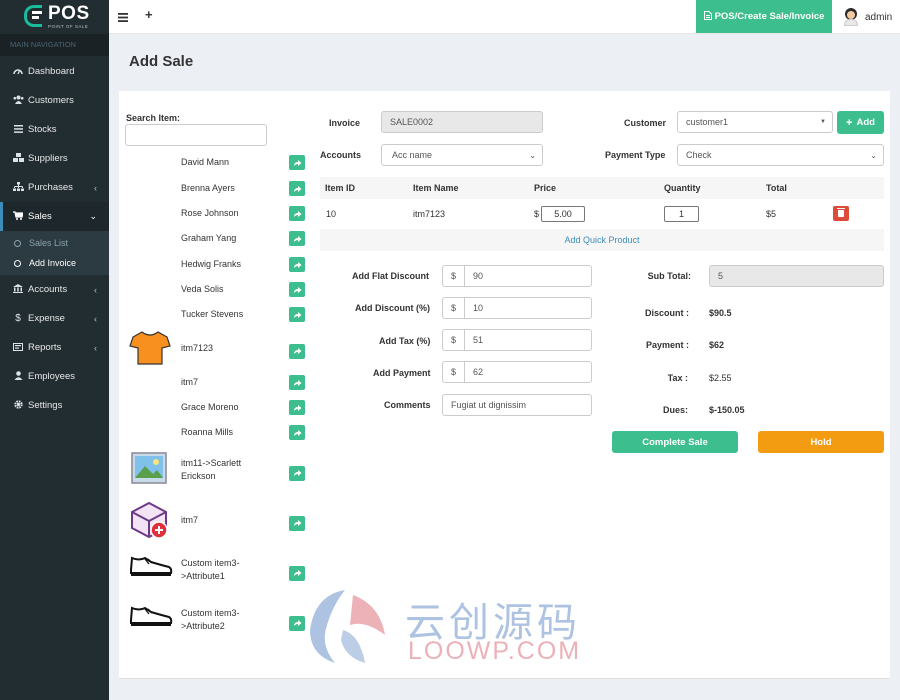 The image size is (900, 700). Describe the element at coordinates (528, 276) in the screenshot. I see `flat-discount-value: 90` at that location.